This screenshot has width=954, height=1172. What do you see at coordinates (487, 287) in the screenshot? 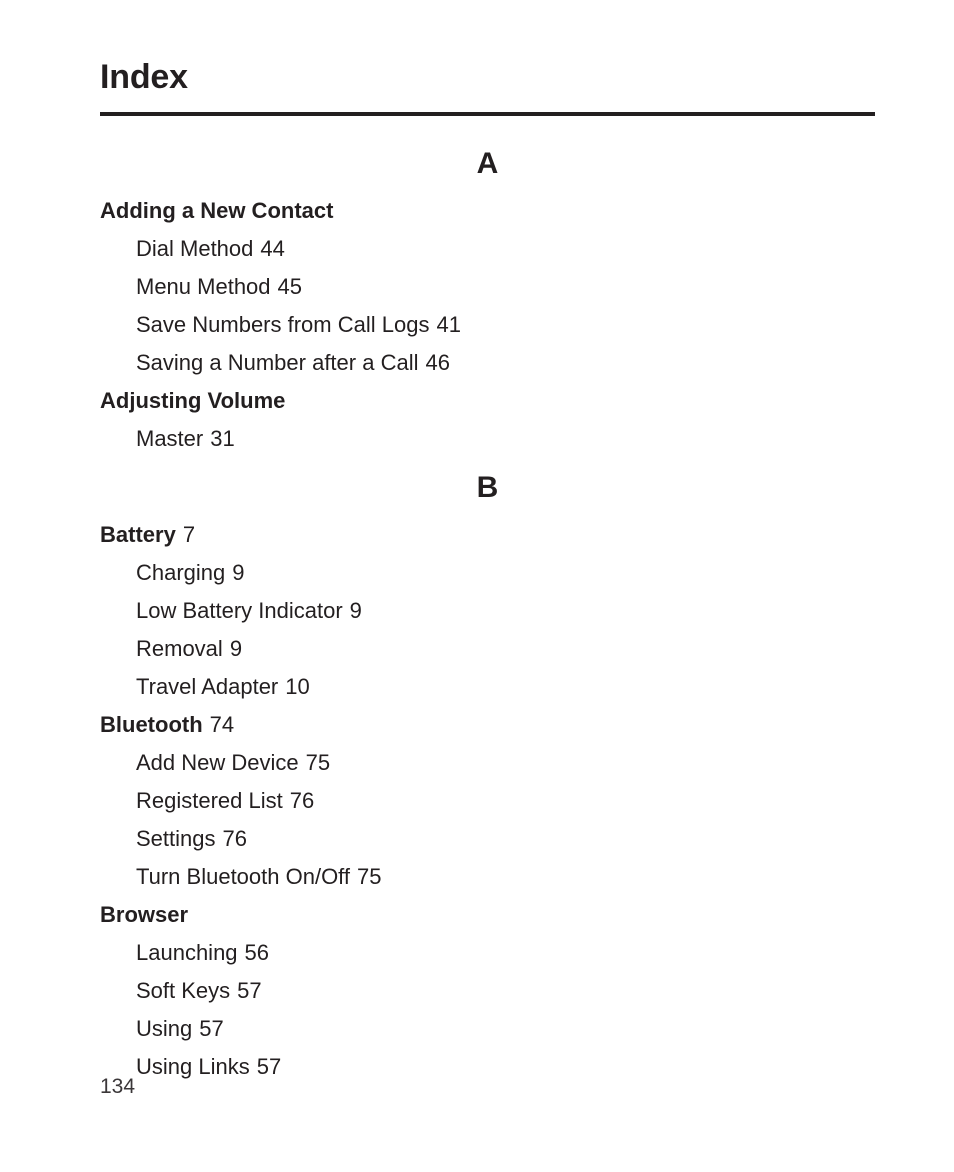
I see `index-subentry: Menu Method 45` at bounding box center [487, 287].